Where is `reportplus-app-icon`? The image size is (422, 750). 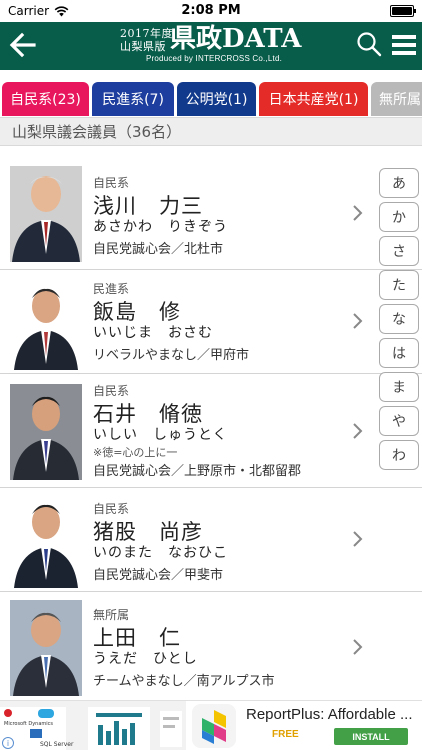
reportplus-app-icon is located at coordinates (214, 726).